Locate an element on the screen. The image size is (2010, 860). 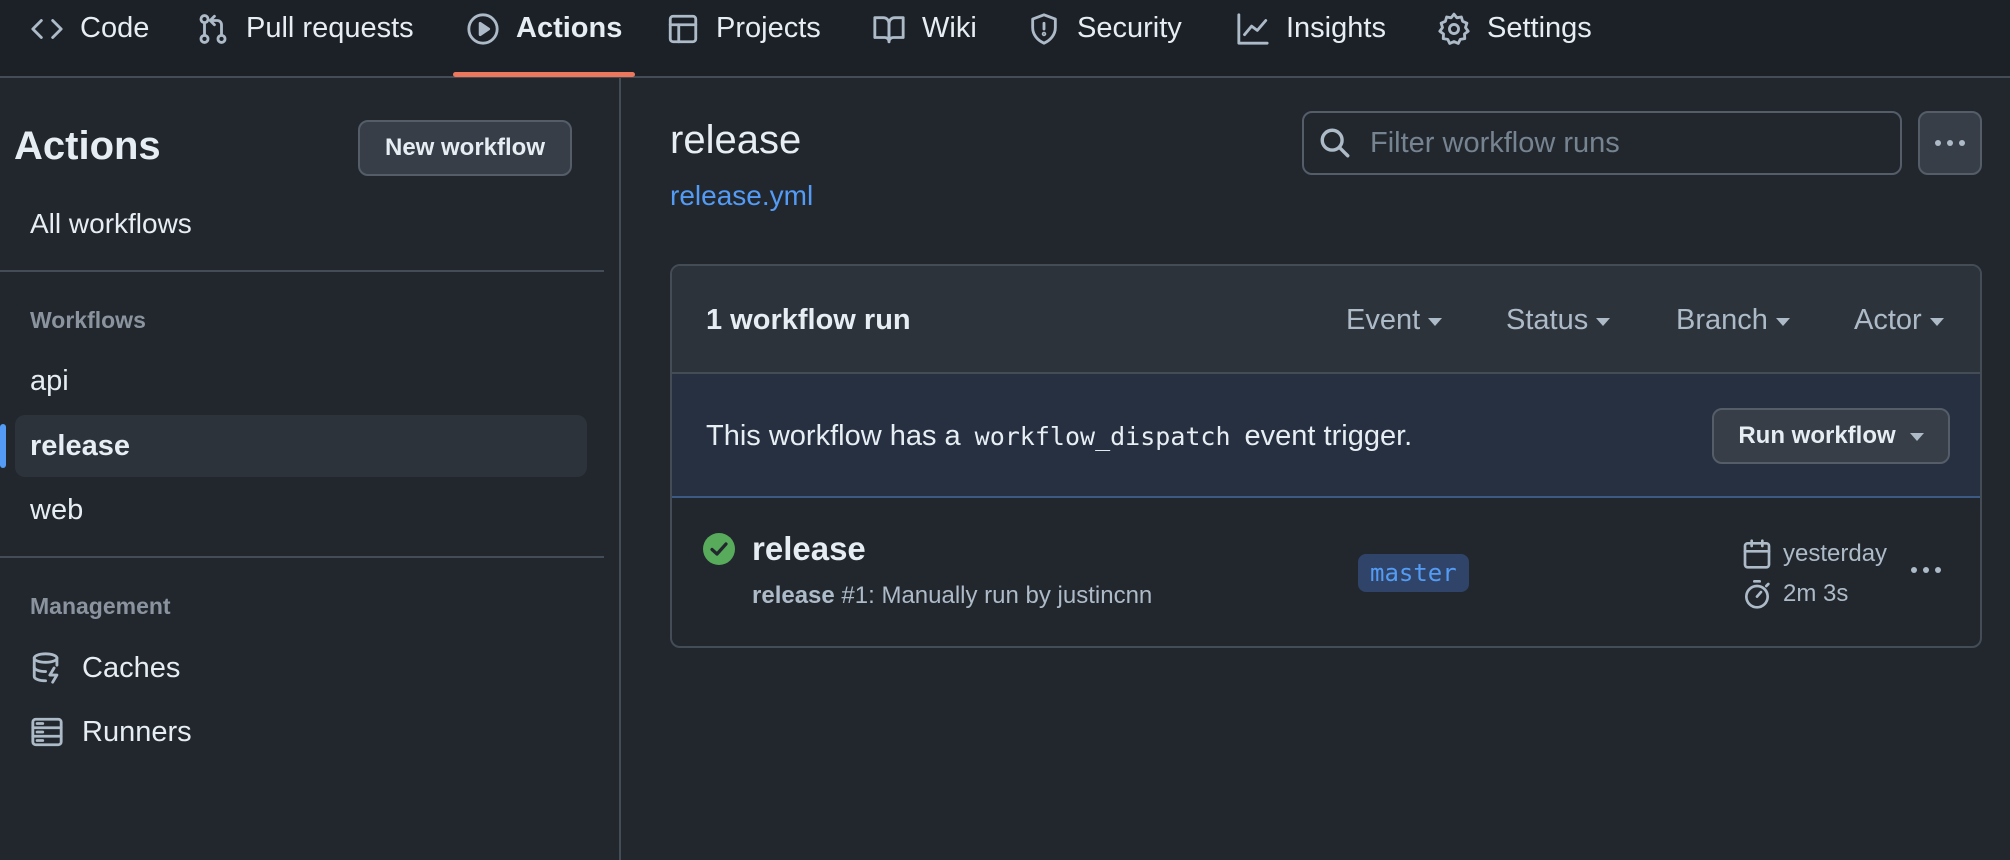
sidebar-item-runners: Runners is located at coordinates (301, 732).